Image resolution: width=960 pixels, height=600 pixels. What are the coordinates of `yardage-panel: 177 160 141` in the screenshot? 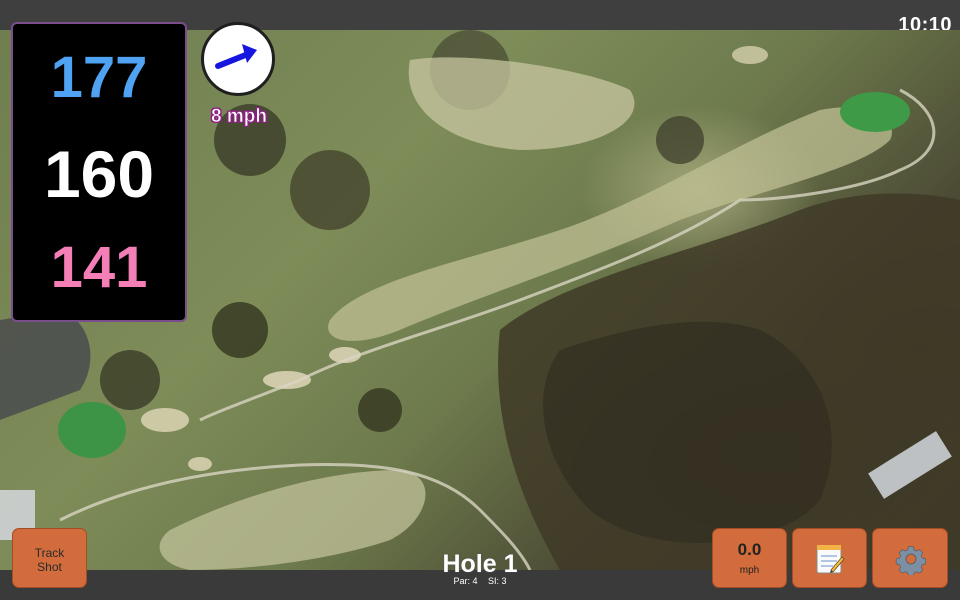 It's located at (99, 172).